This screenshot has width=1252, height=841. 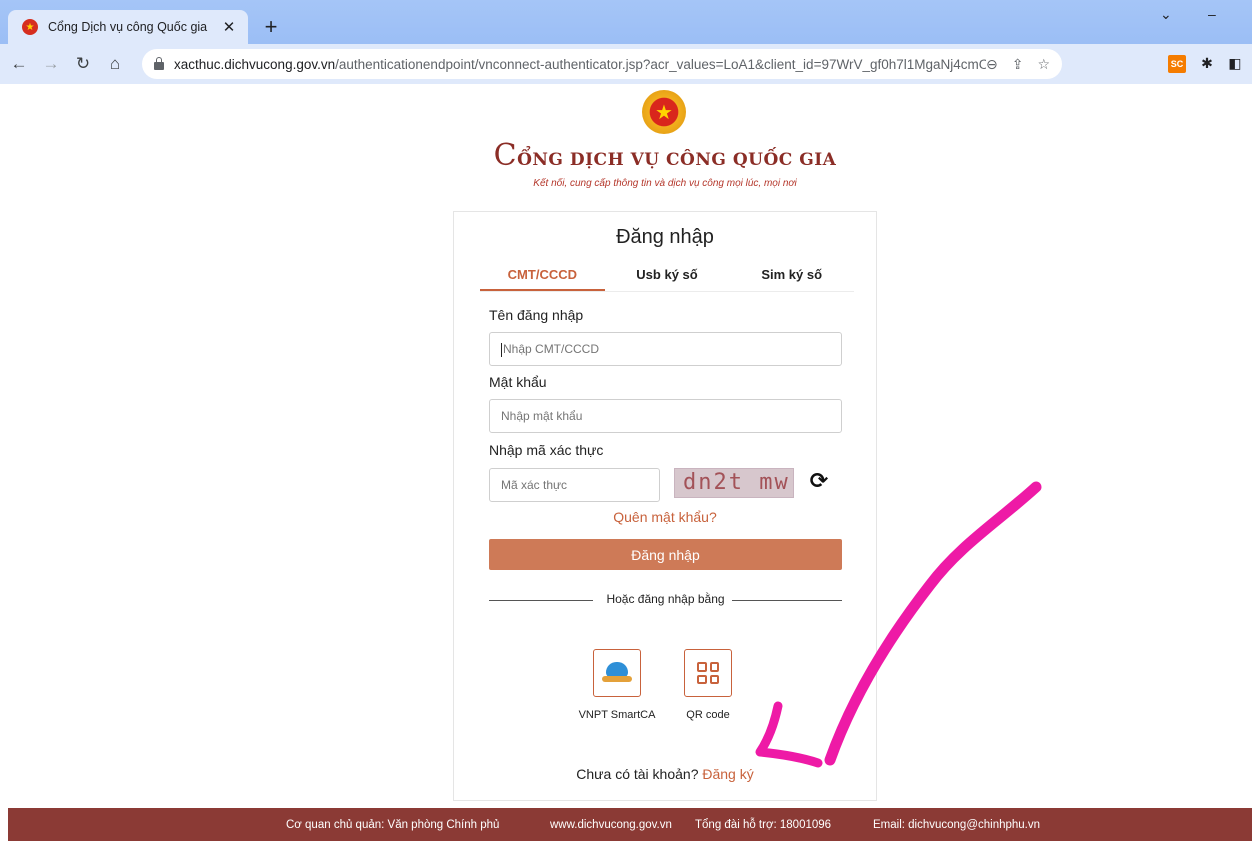 I want to click on share-icon: ⇪, so click(x=1018, y=64).